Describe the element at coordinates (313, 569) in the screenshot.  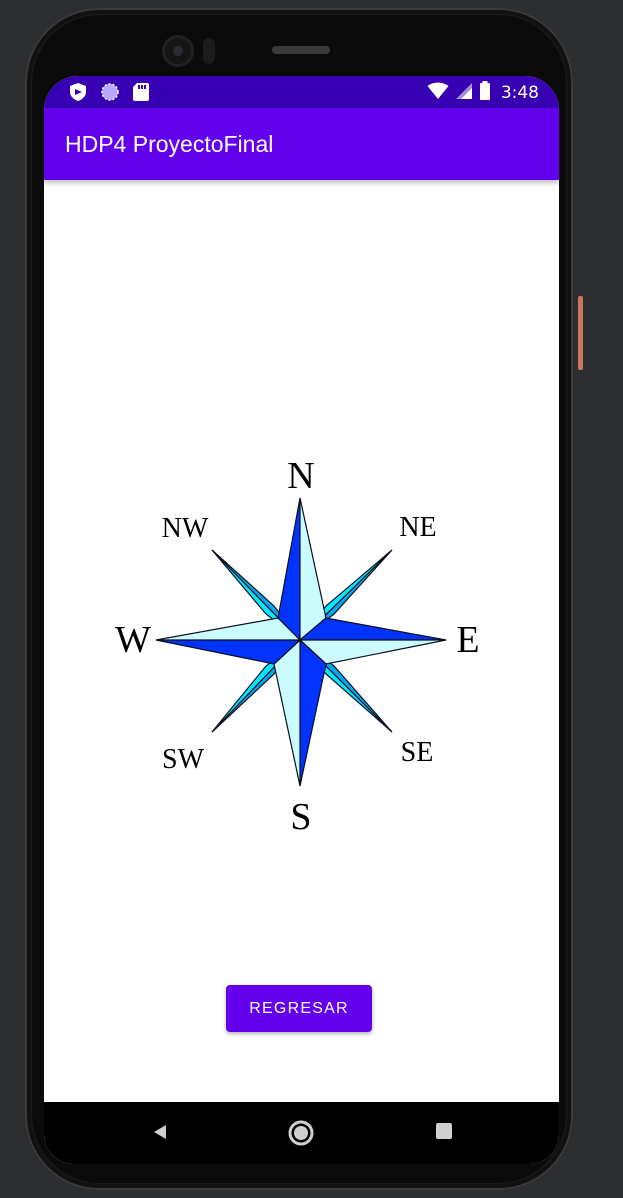
I see `north-point-right` at that location.